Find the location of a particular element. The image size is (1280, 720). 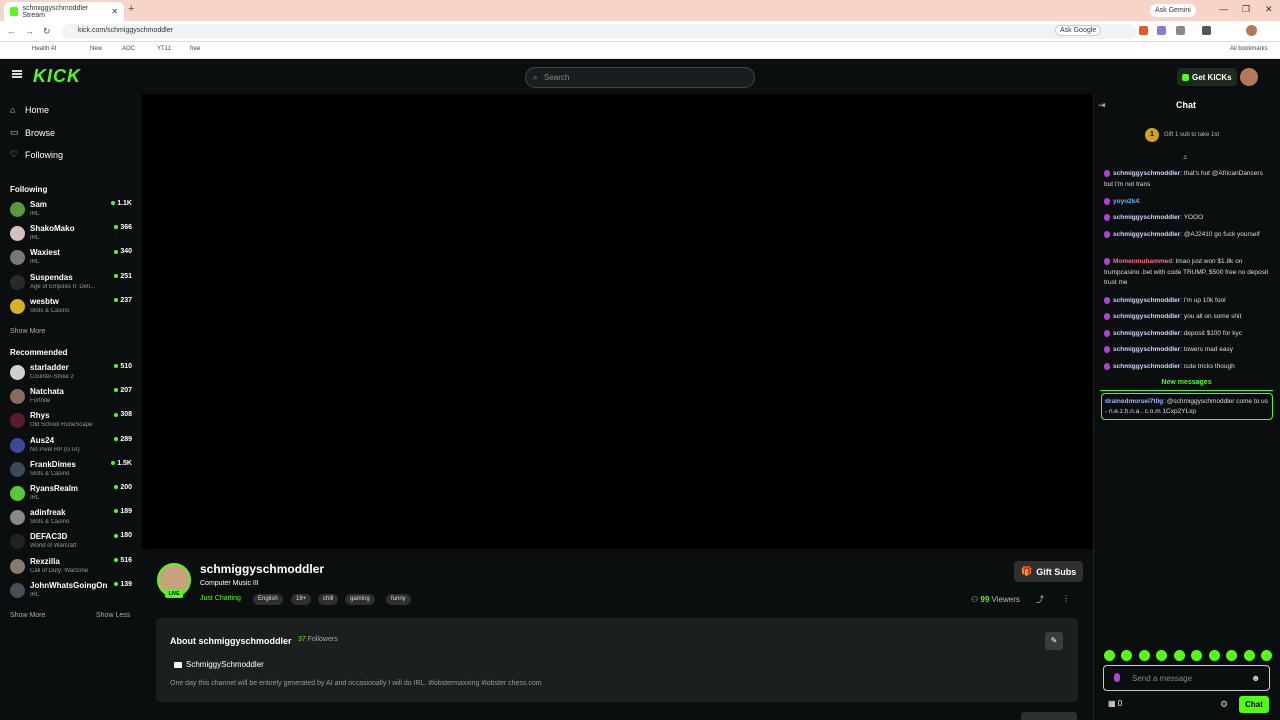

sidebar-channel: Rhys Old School RuneScape 308 is located at coordinates (71, 423).